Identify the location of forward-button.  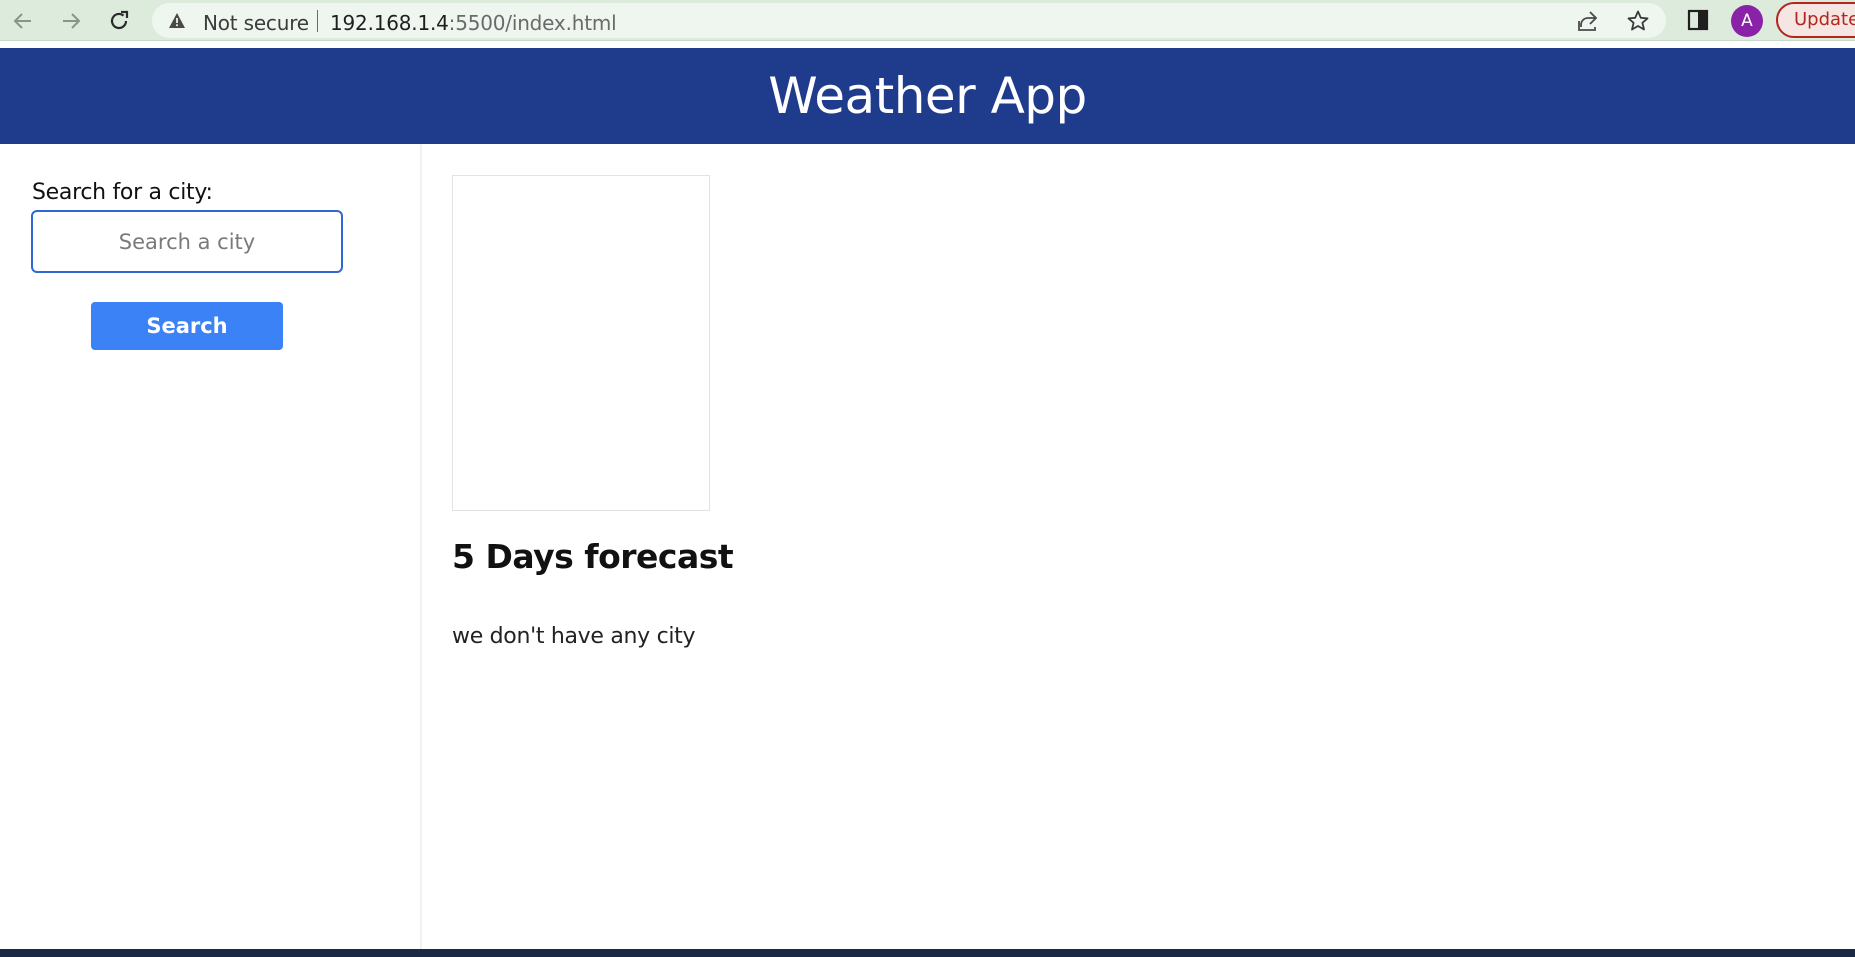
(71, 21).